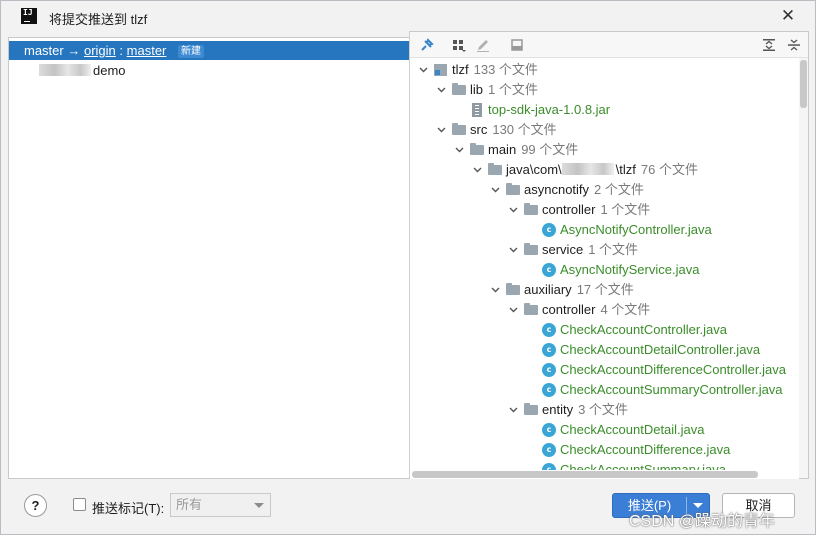  Describe the element at coordinates (669, 169) in the screenshot. I see `file-count: 76 个文件` at that location.